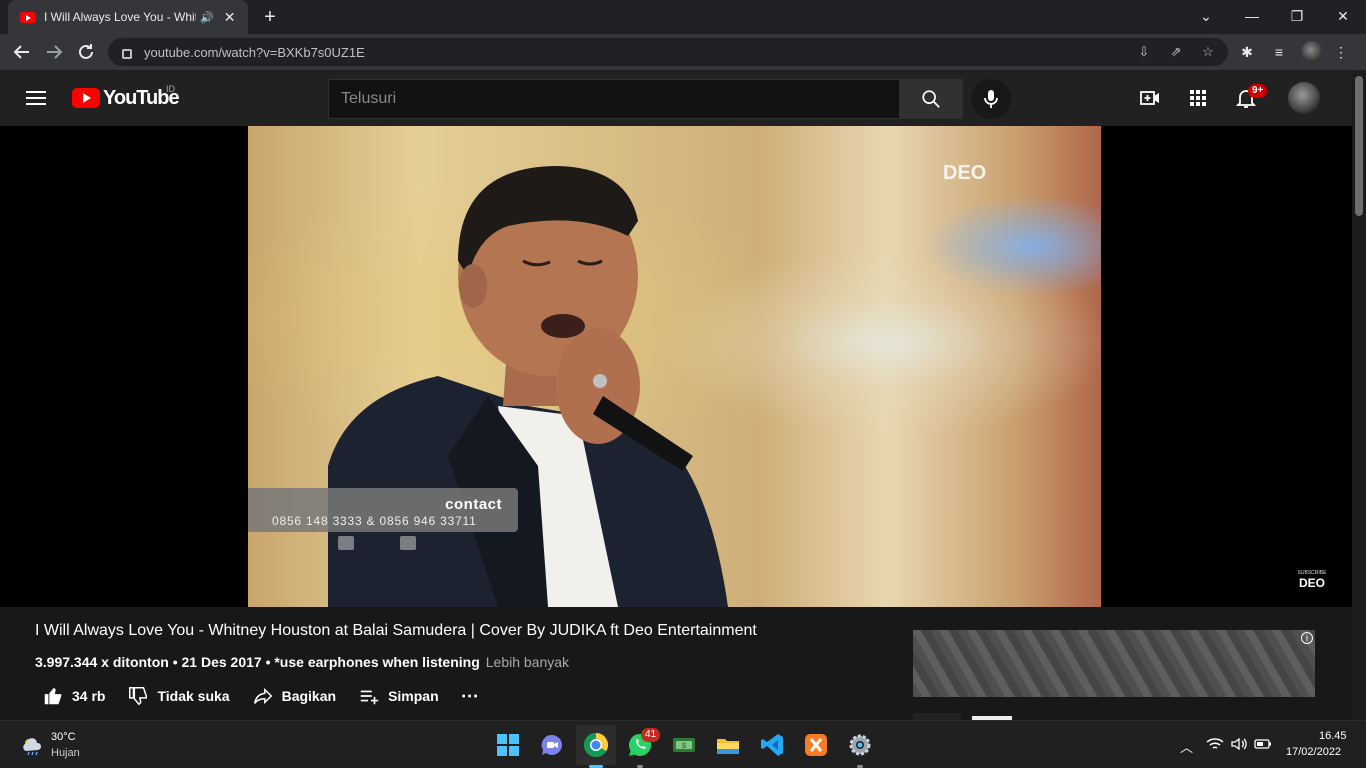  I want to click on tab-close-icon: ✕, so click(230, 17).